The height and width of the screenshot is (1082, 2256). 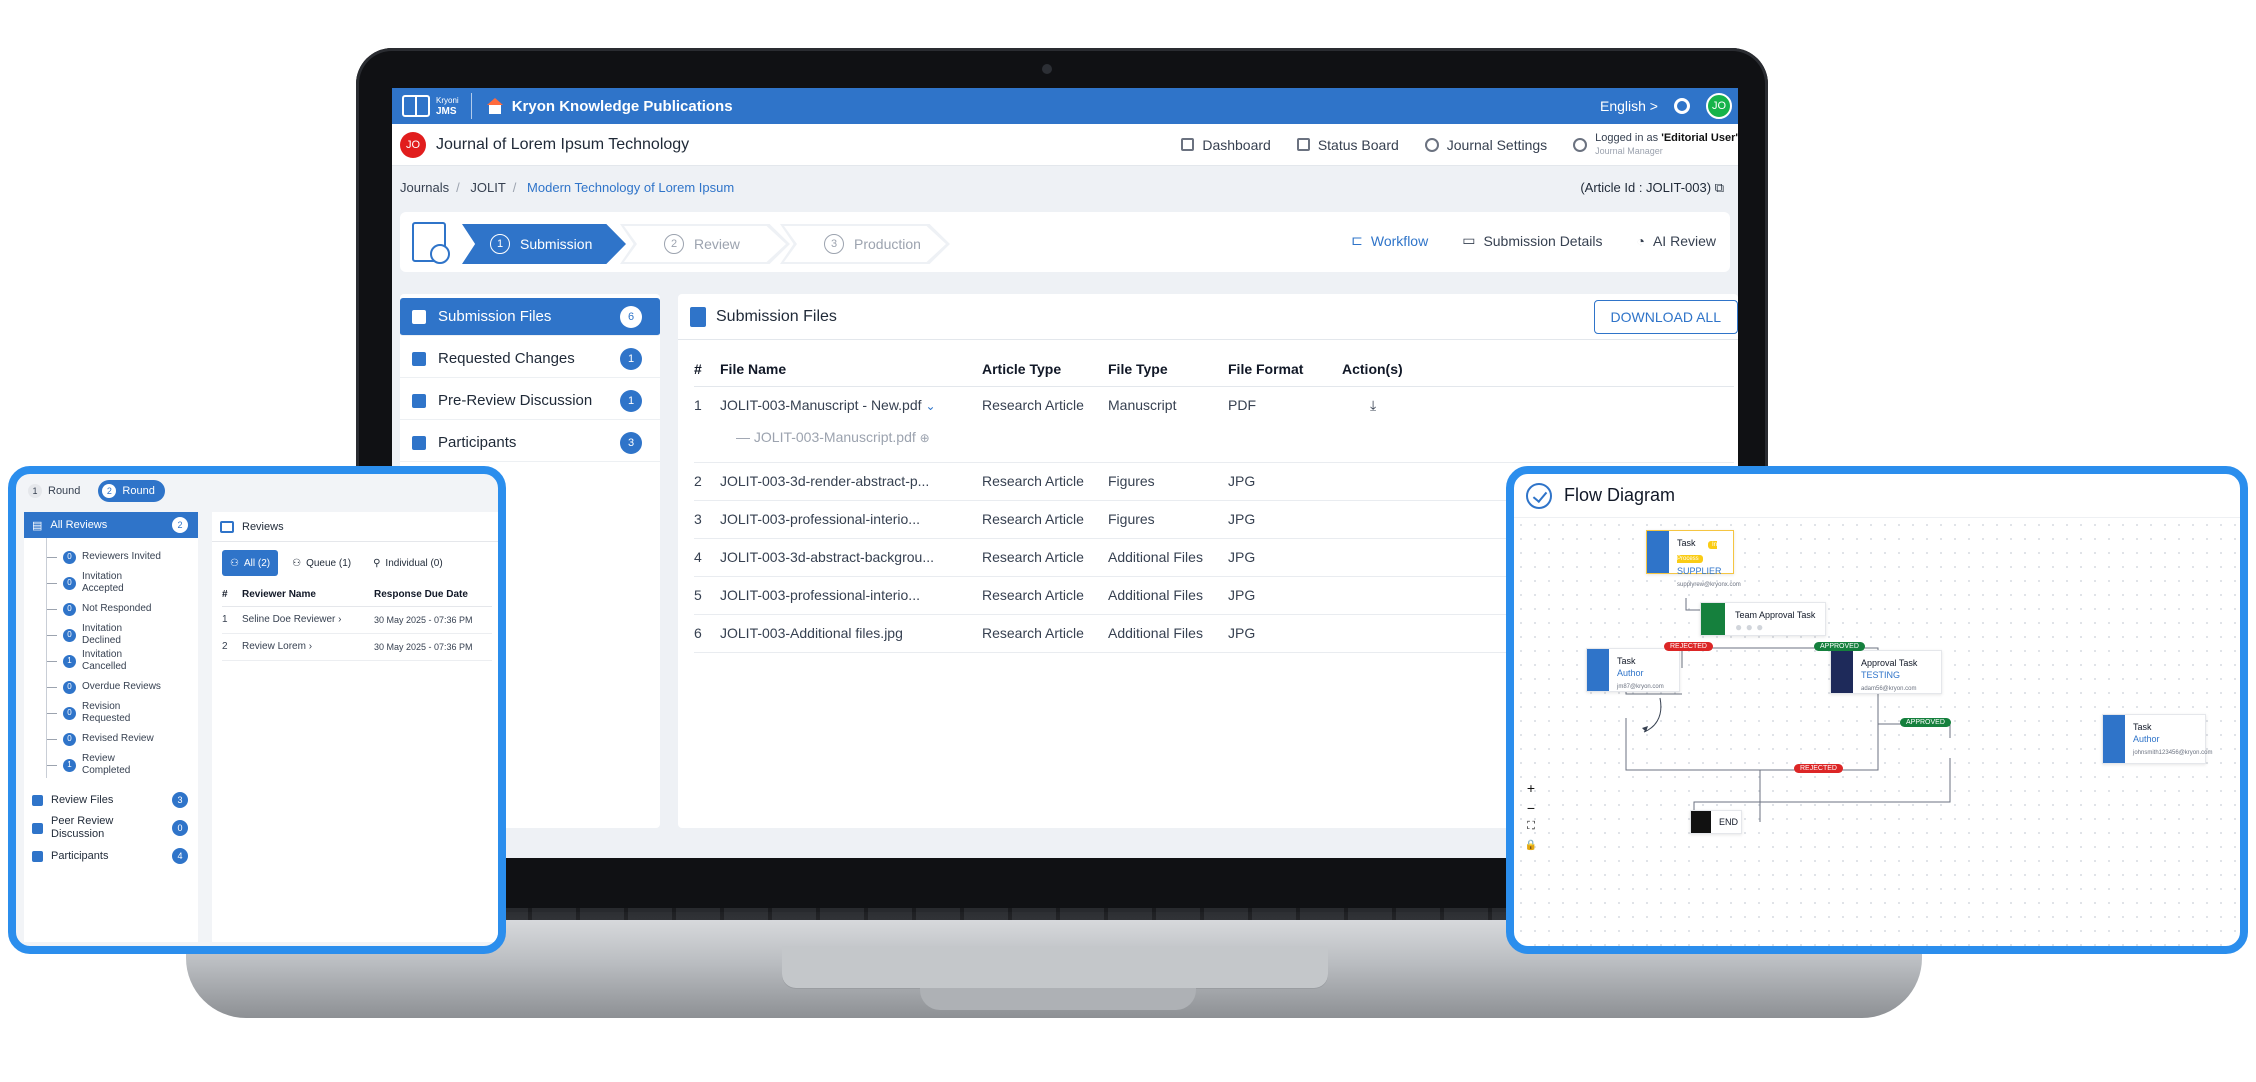 I want to click on step-number: 1, so click(x=500, y=244).